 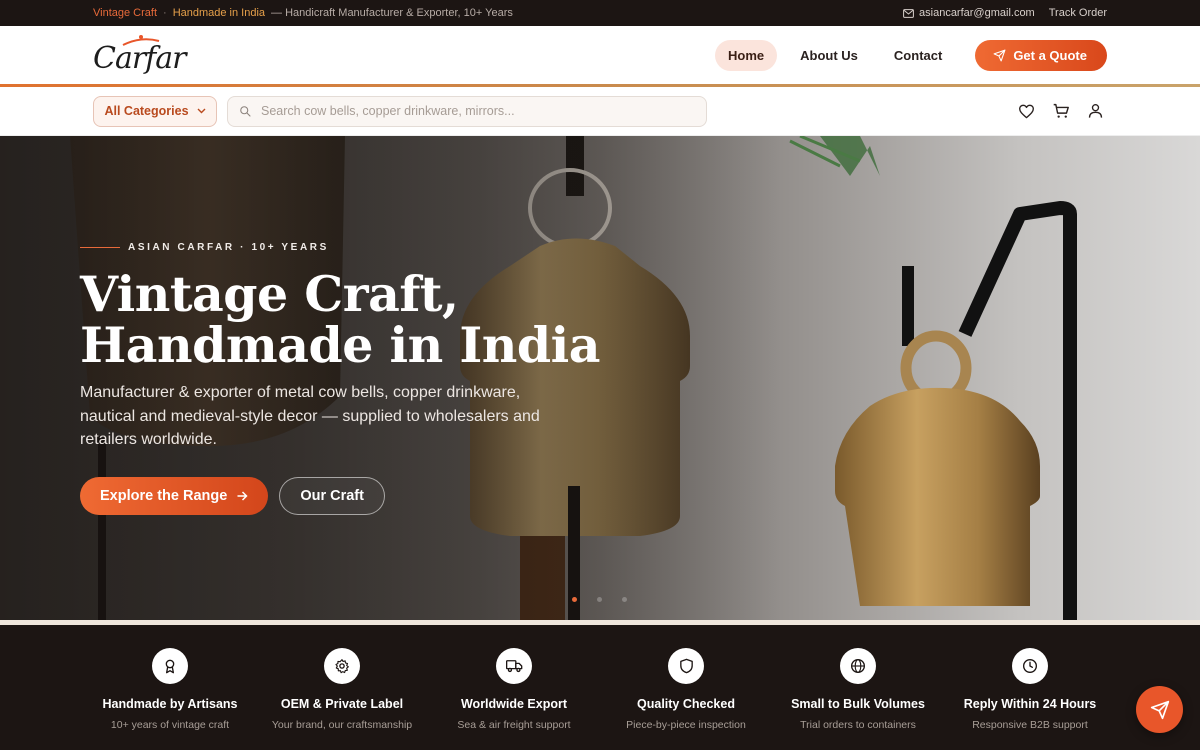 I want to click on search-box, so click(x=467, y=111).